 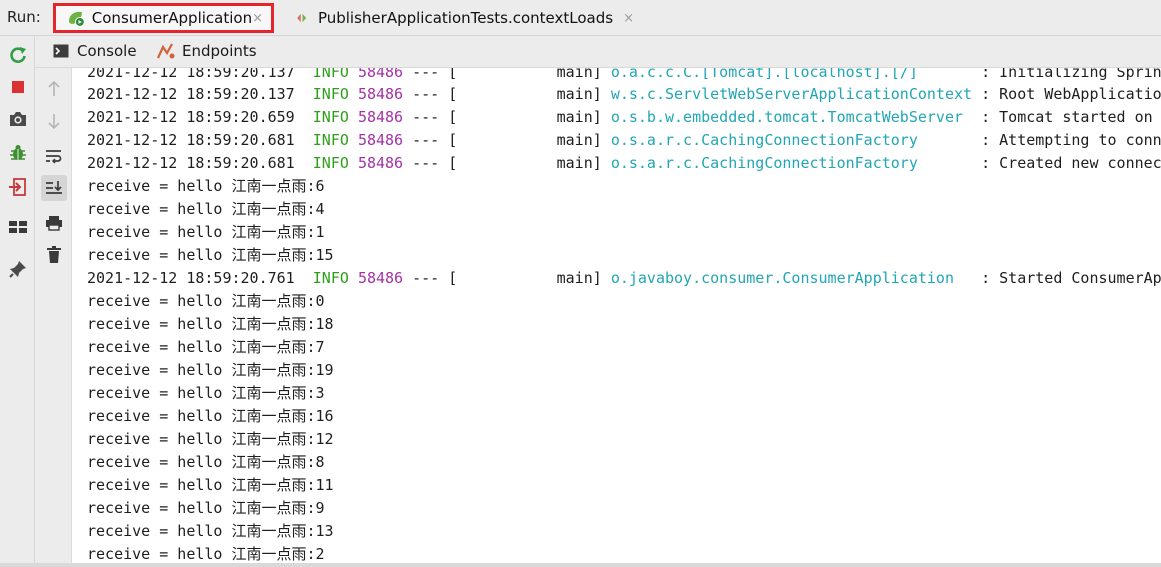 What do you see at coordinates (206, 347) in the screenshot?
I see `stdout-line: receive = hello 江南一点雨:7` at bounding box center [206, 347].